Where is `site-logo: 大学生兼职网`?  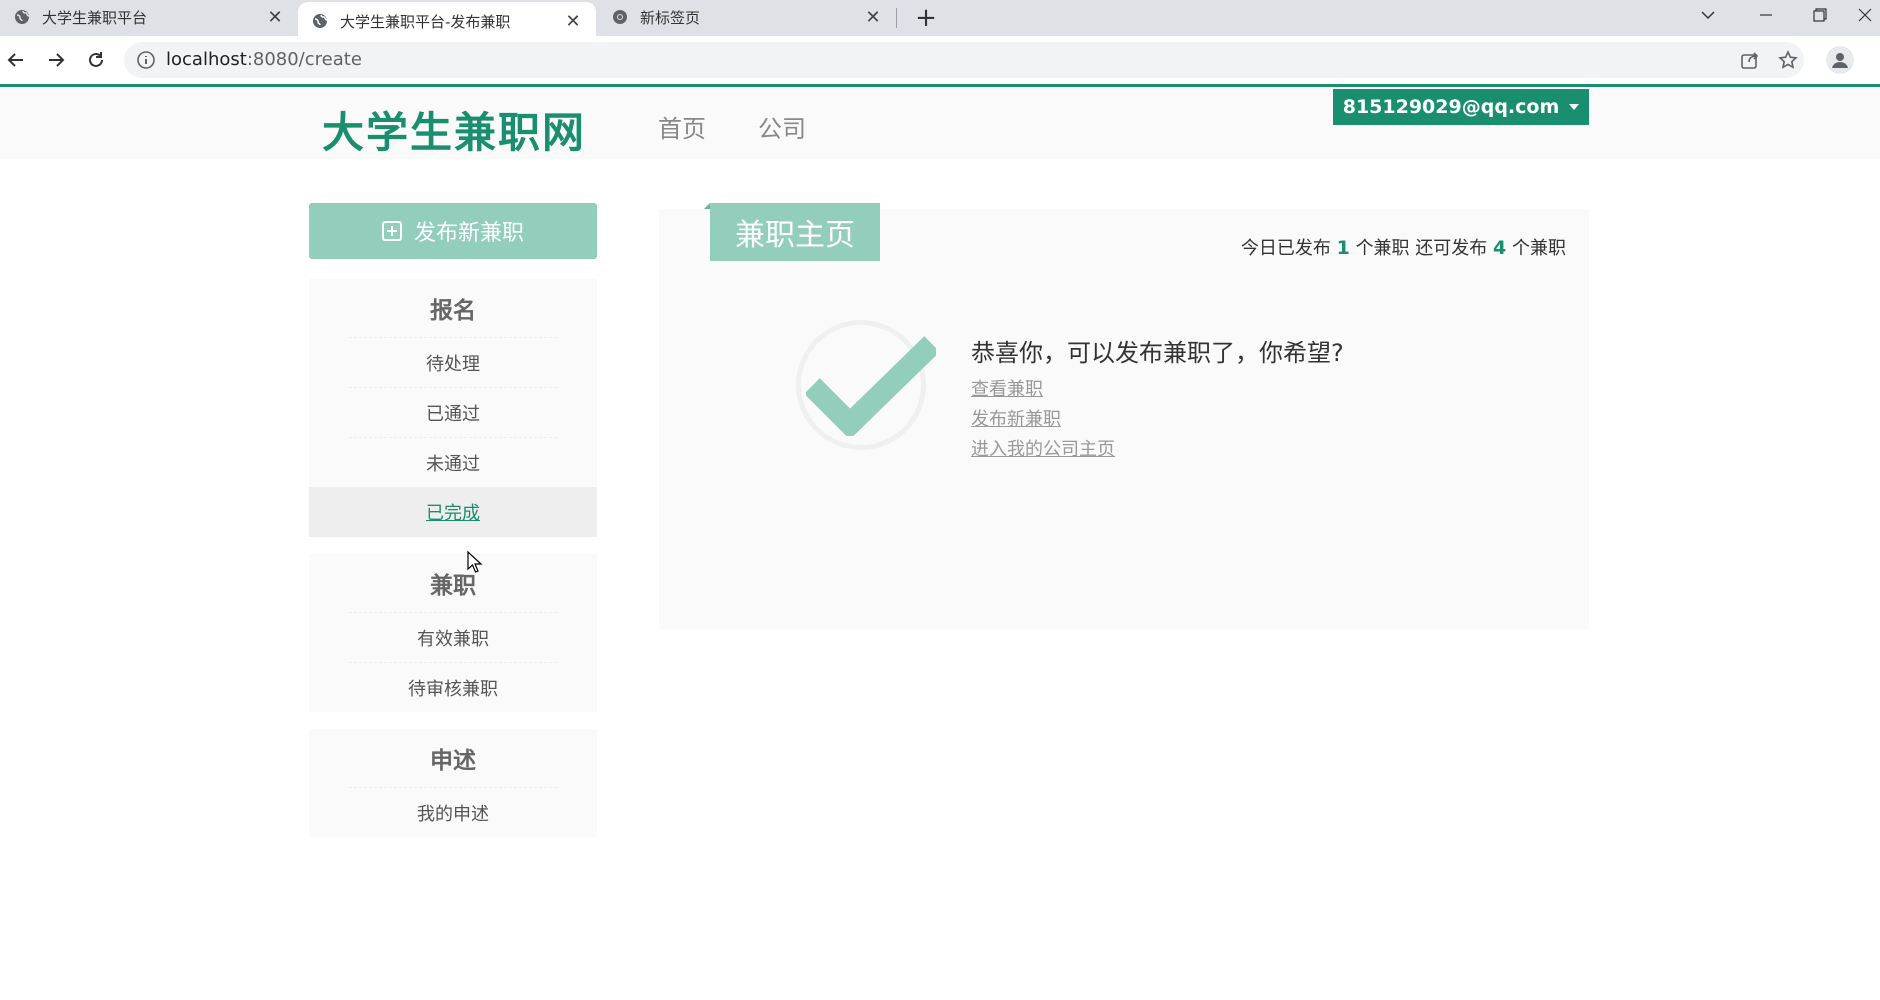
site-logo: 大学生兼职网 is located at coordinates (454, 129).